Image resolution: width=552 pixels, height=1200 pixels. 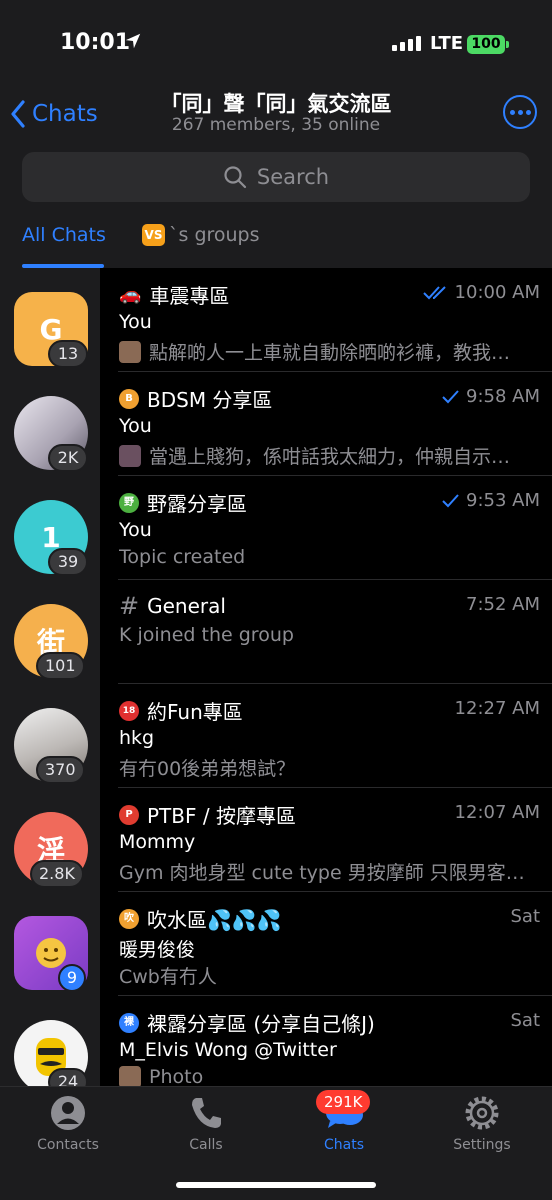 What do you see at coordinates (68, 354) in the screenshot?
I see `unread-count-badge: 13` at bounding box center [68, 354].